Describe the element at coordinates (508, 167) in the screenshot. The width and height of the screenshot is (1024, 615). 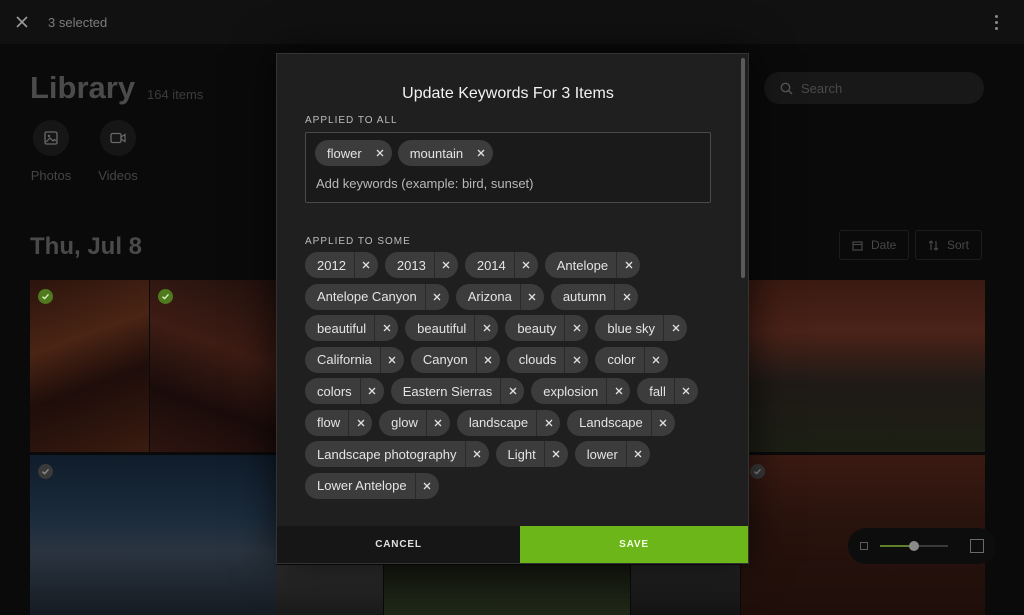
I see `keyword-input-box: flower mountain` at that location.